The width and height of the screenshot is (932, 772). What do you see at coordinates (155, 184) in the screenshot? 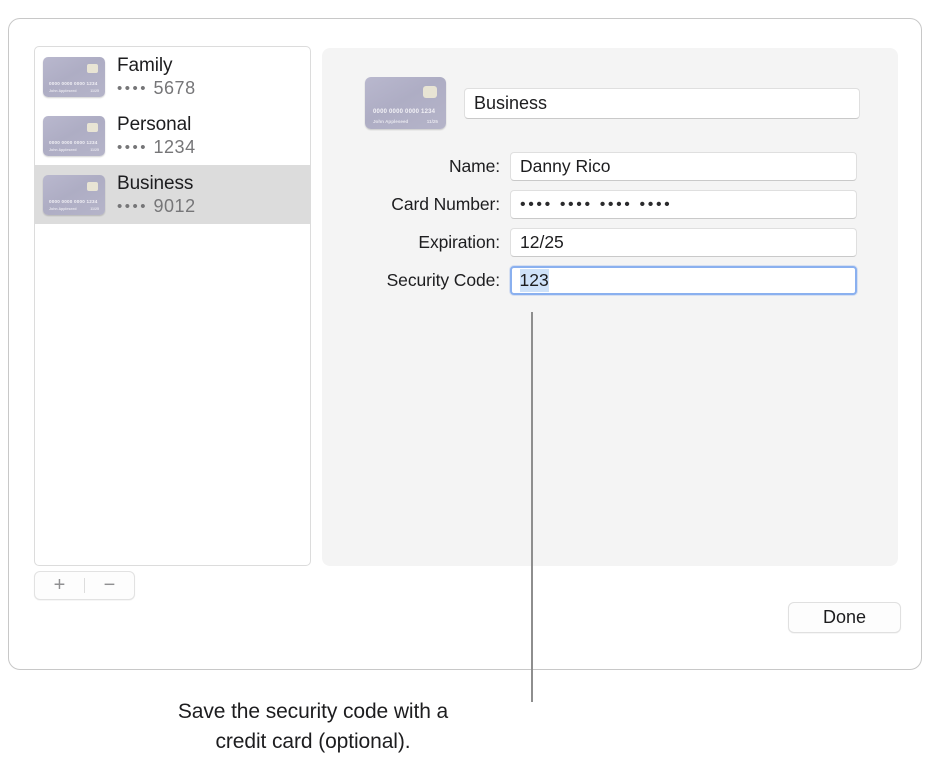
I see `list-item-title: Business` at bounding box center [155, 184].